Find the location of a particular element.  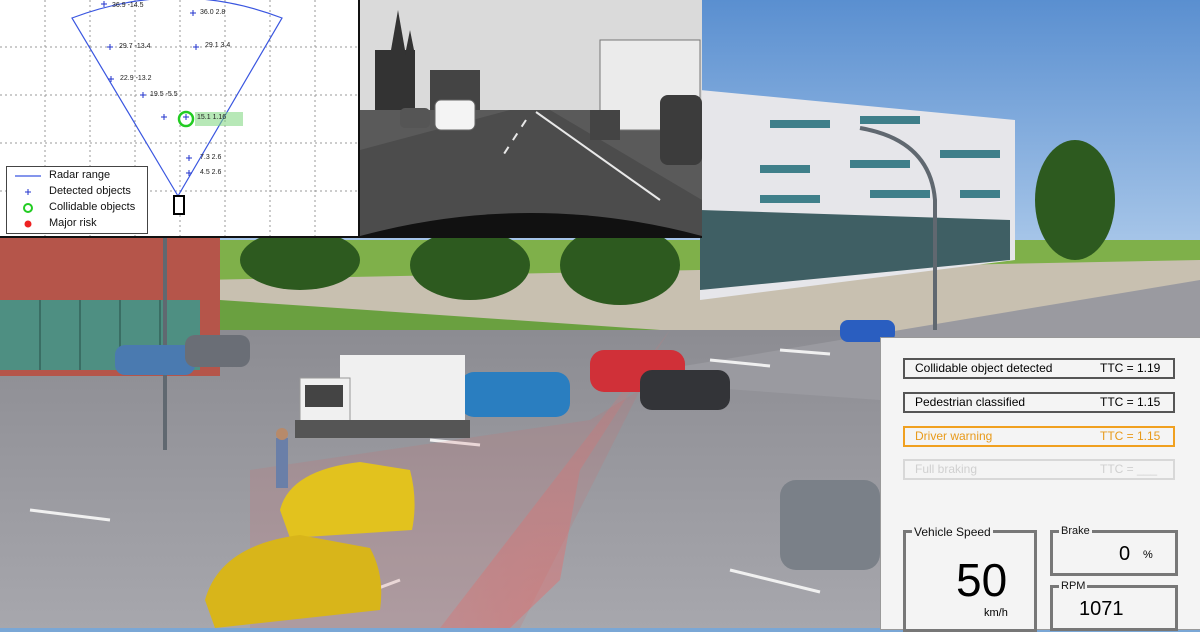

target-label: 19.5 -5.5 is located at coordinates (164, 94).